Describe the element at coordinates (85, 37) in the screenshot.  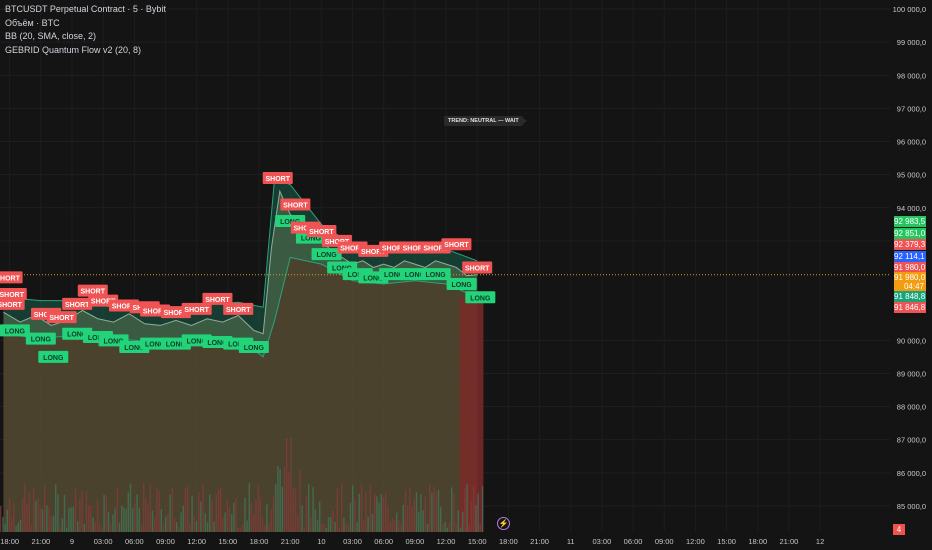
I see `legend-bollinger: BB (20, SMA, close, 2)` at that location.